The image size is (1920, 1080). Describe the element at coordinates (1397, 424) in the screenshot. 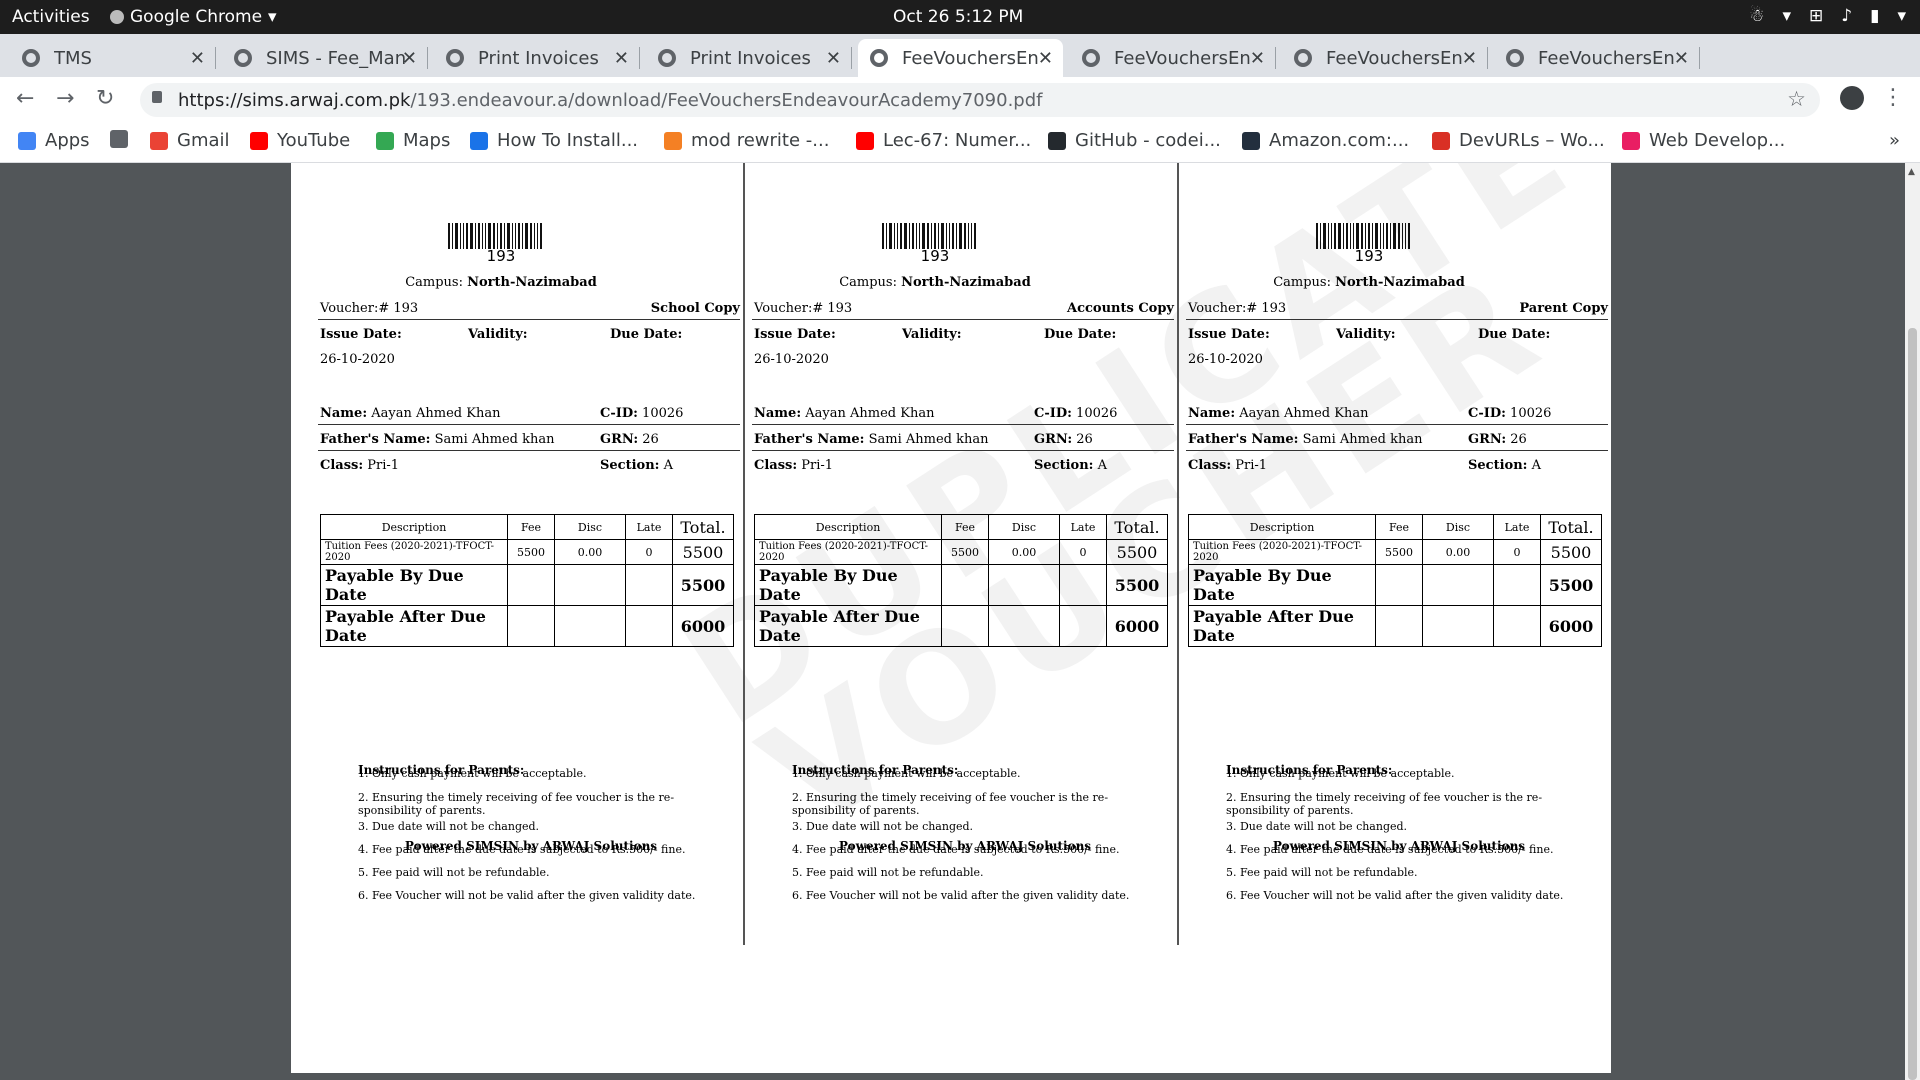

I see `divider` at that location.